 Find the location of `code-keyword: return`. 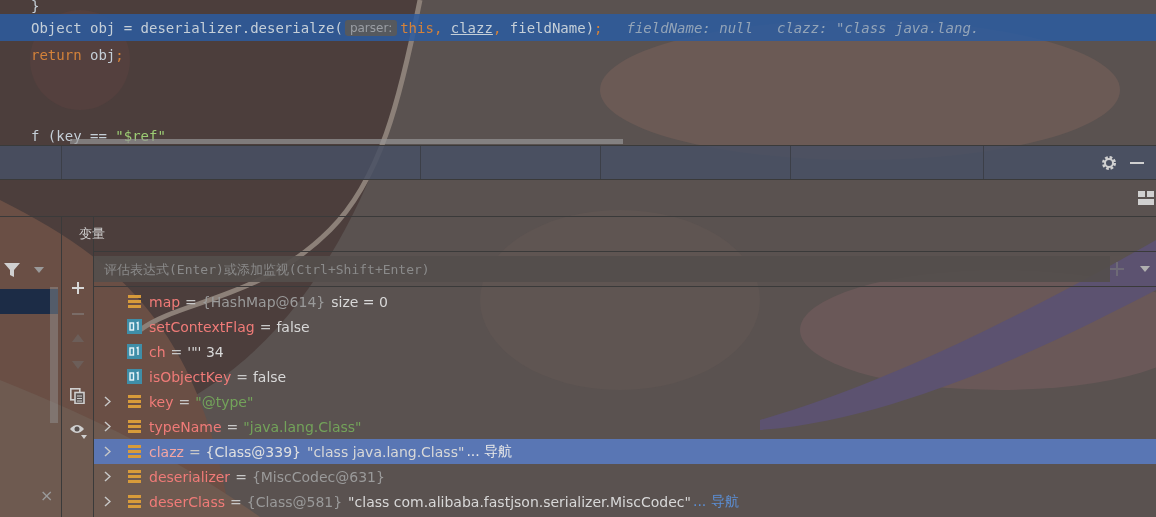

code-keyword: return is located at coordinates (56, 54).